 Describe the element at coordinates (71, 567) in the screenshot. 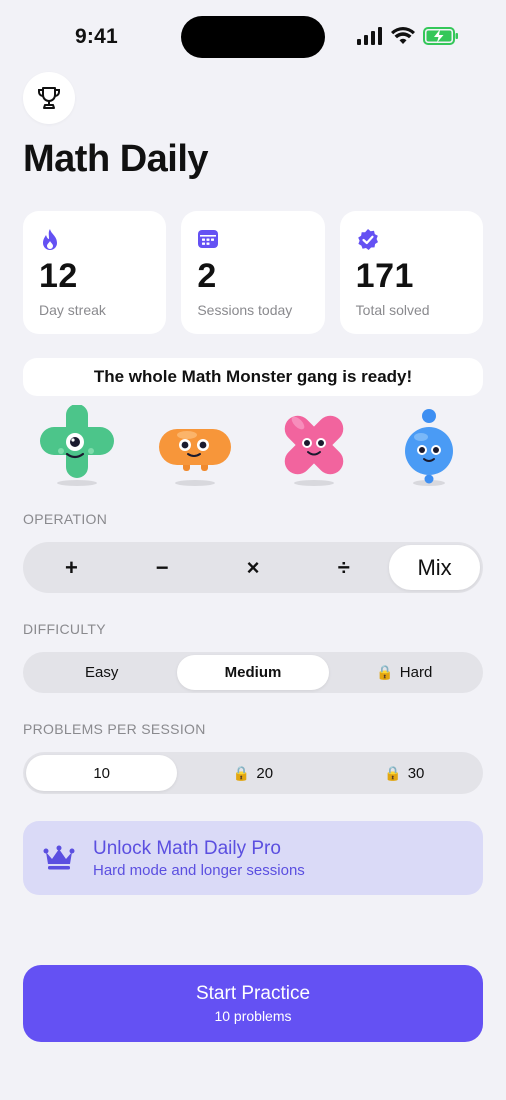

I see `operation-option-add: +` at that location.